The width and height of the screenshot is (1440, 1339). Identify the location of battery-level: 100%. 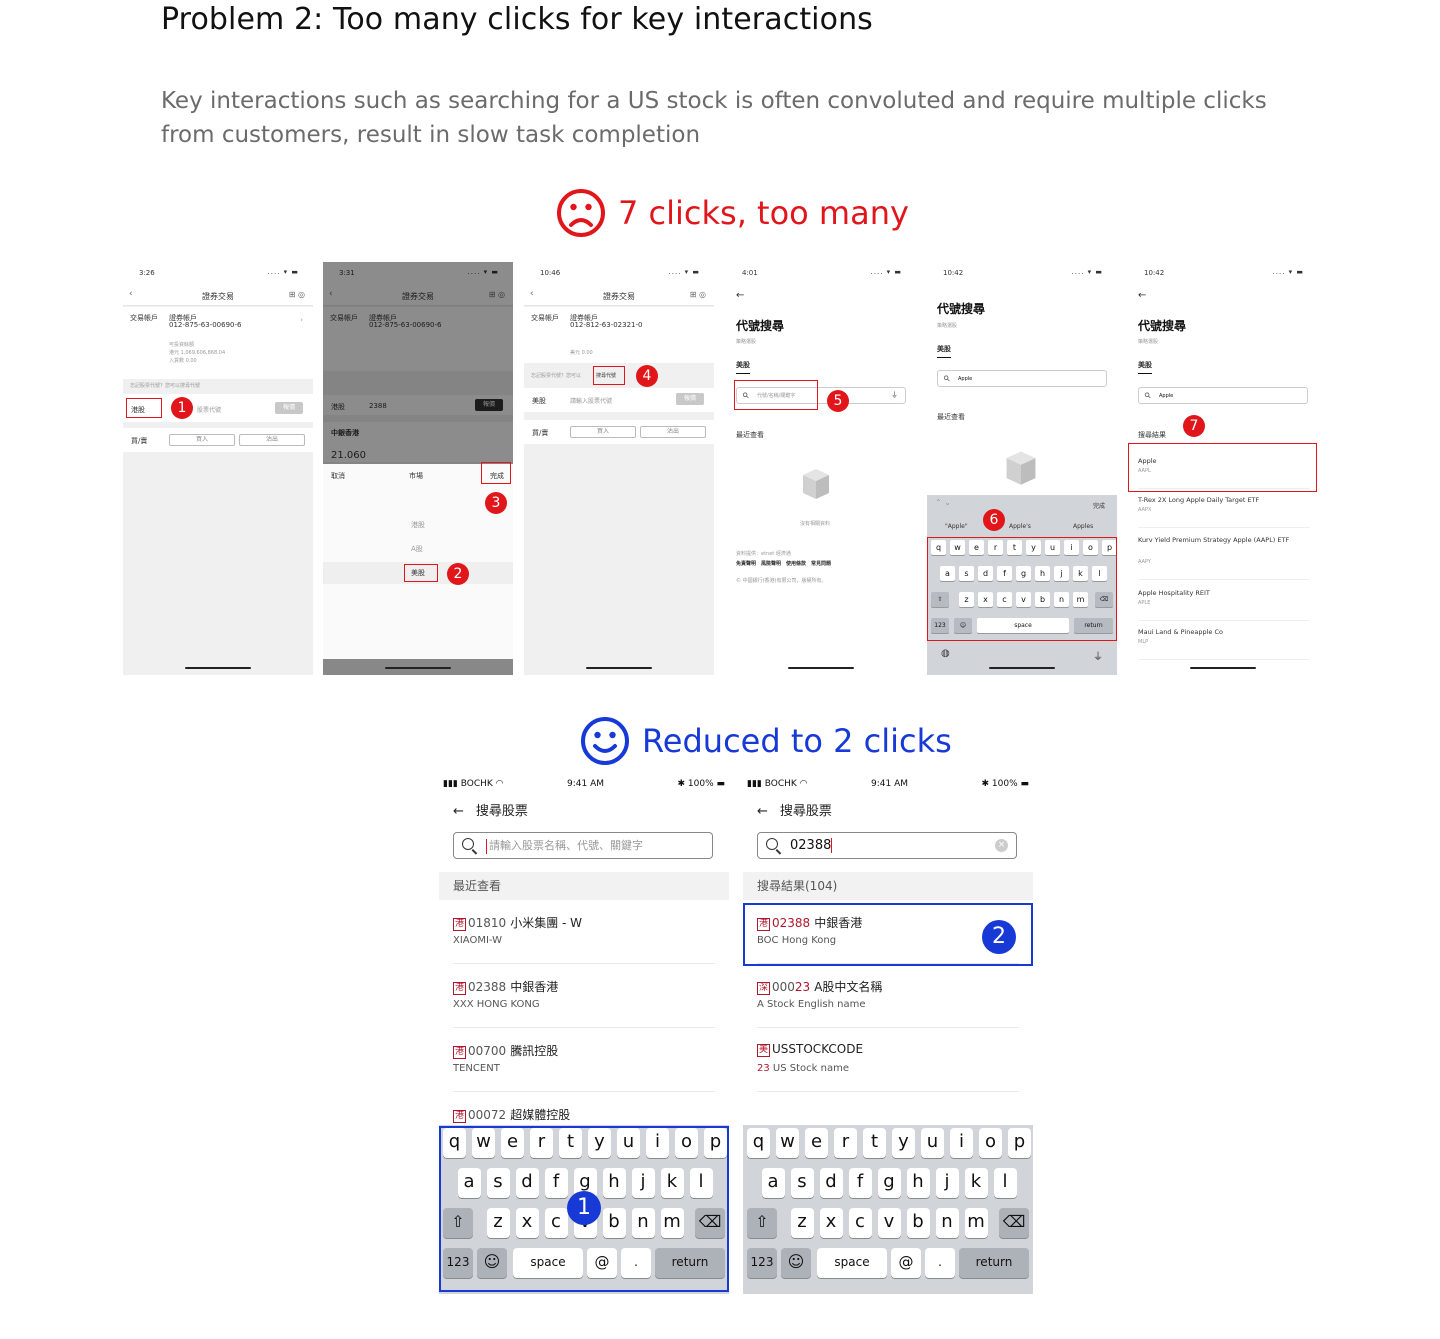
(1004, 784).